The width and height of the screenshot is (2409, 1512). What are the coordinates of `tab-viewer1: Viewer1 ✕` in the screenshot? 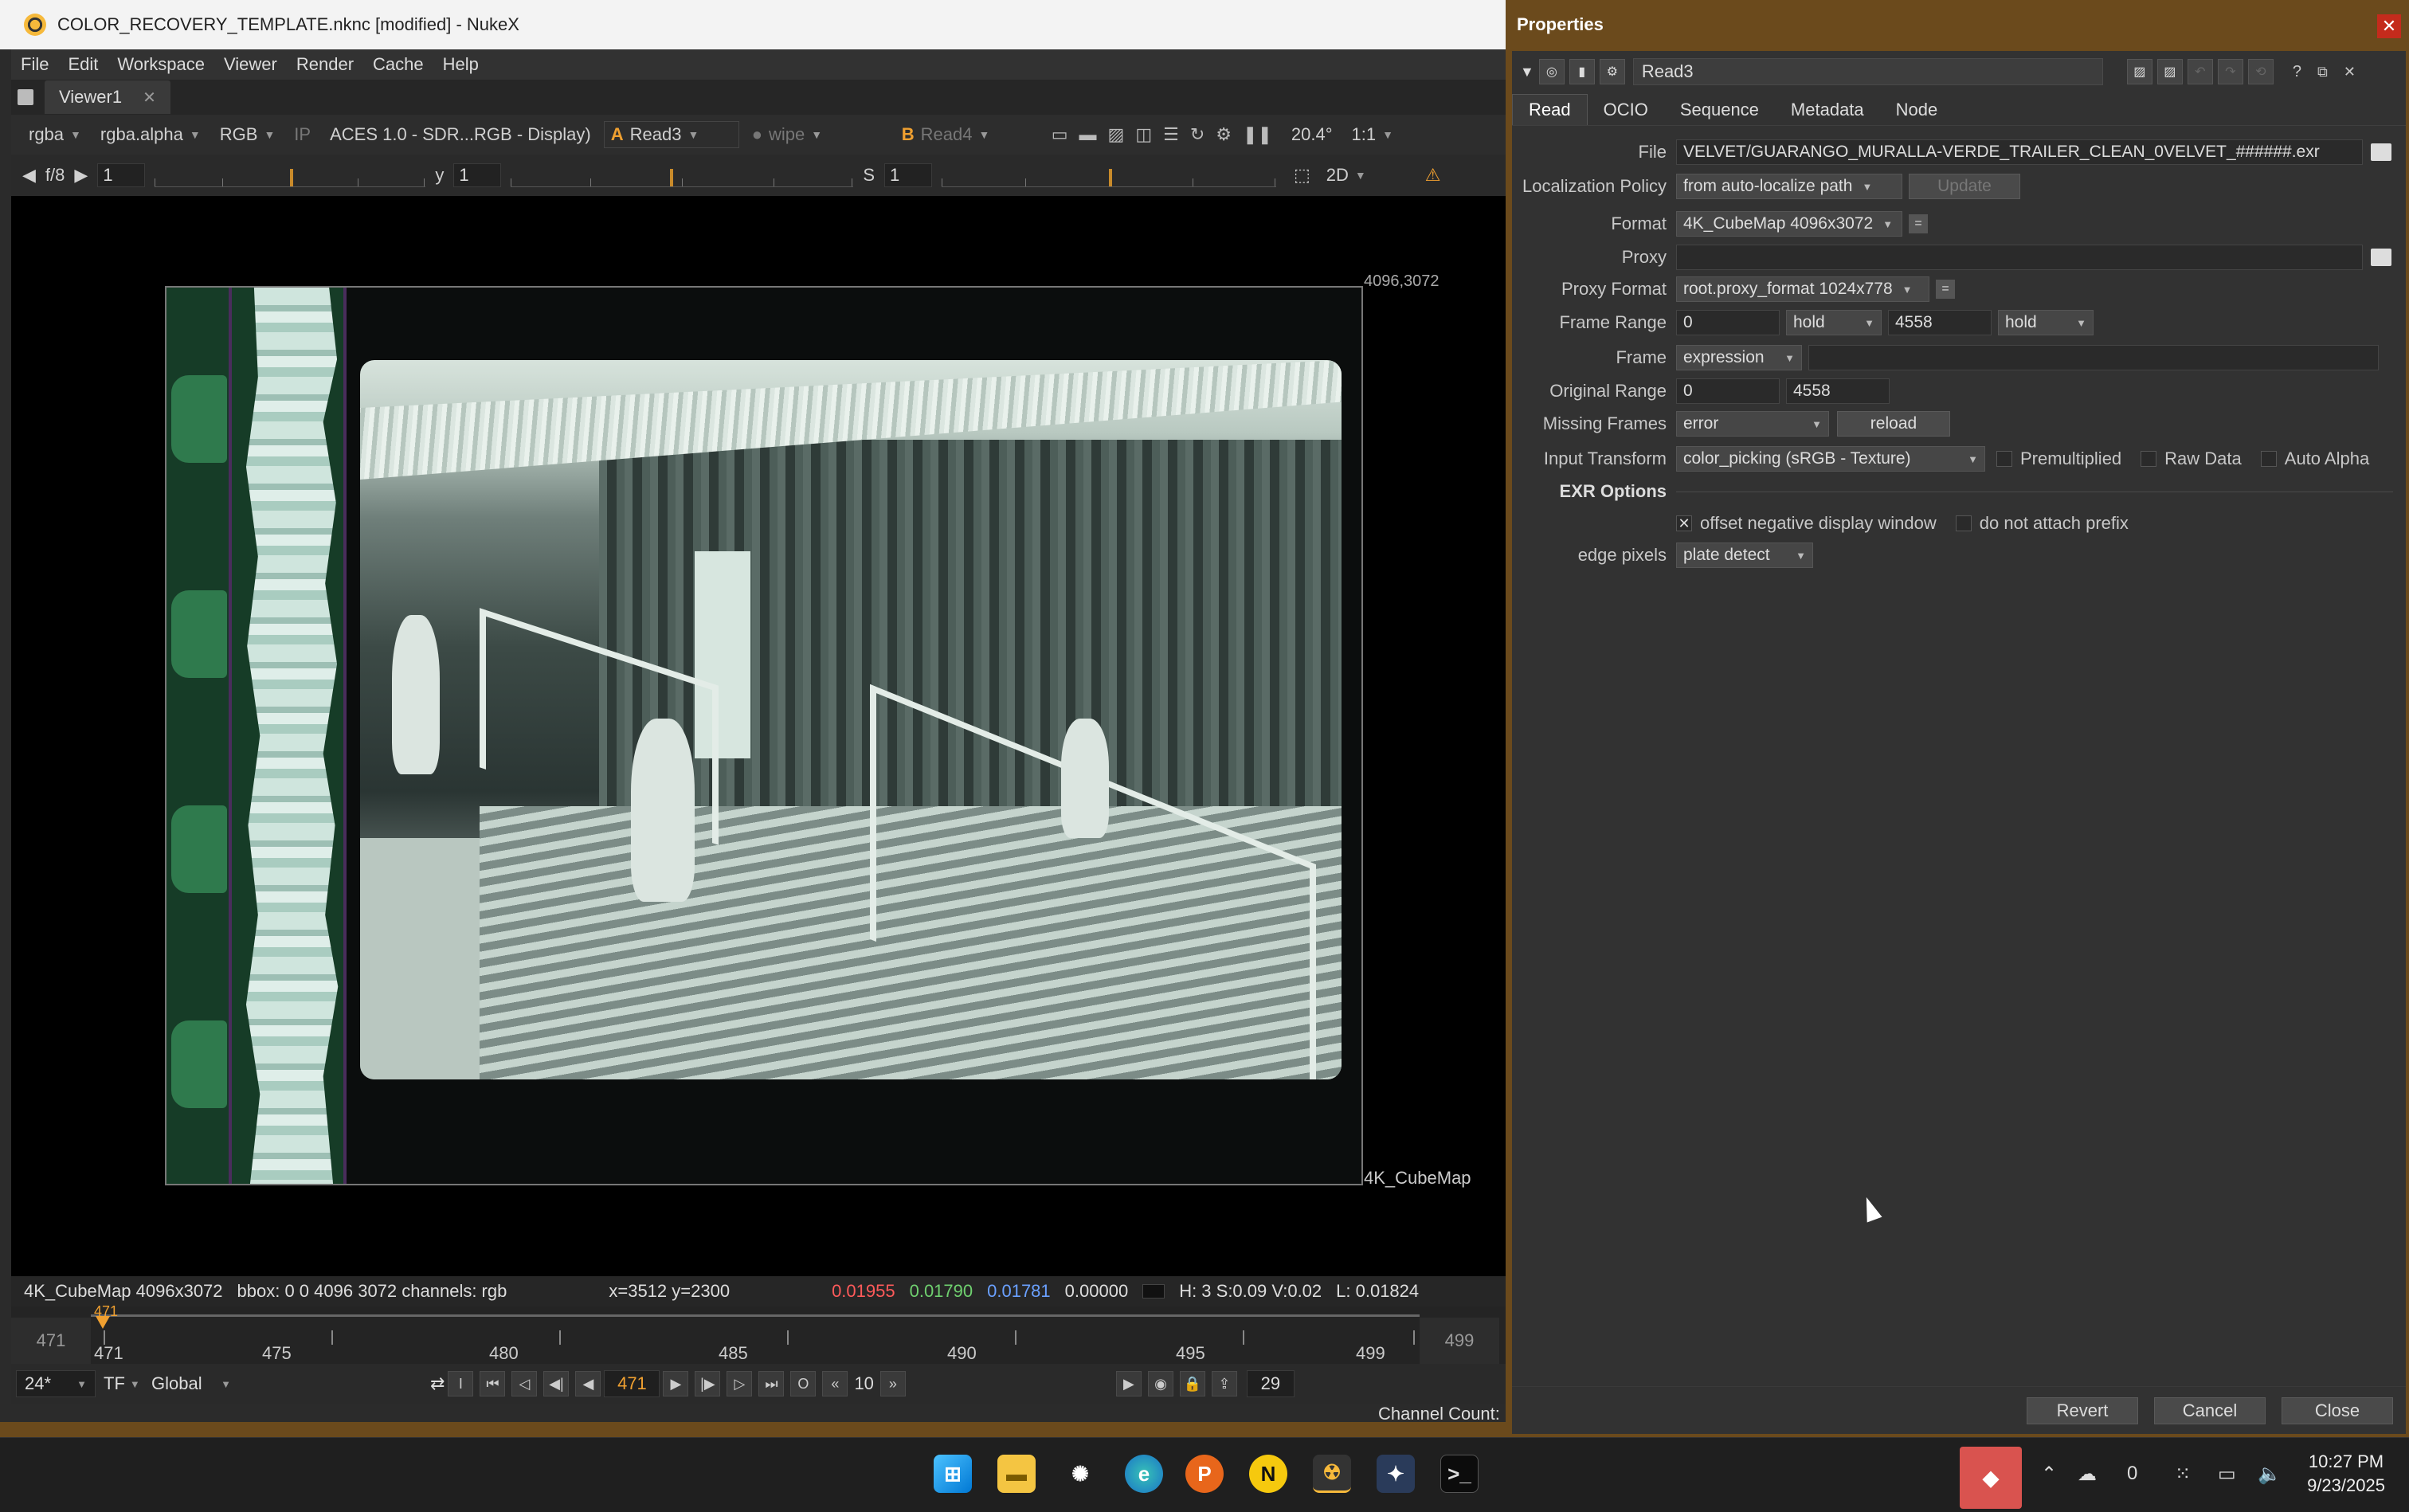 It's located at (107, 97).